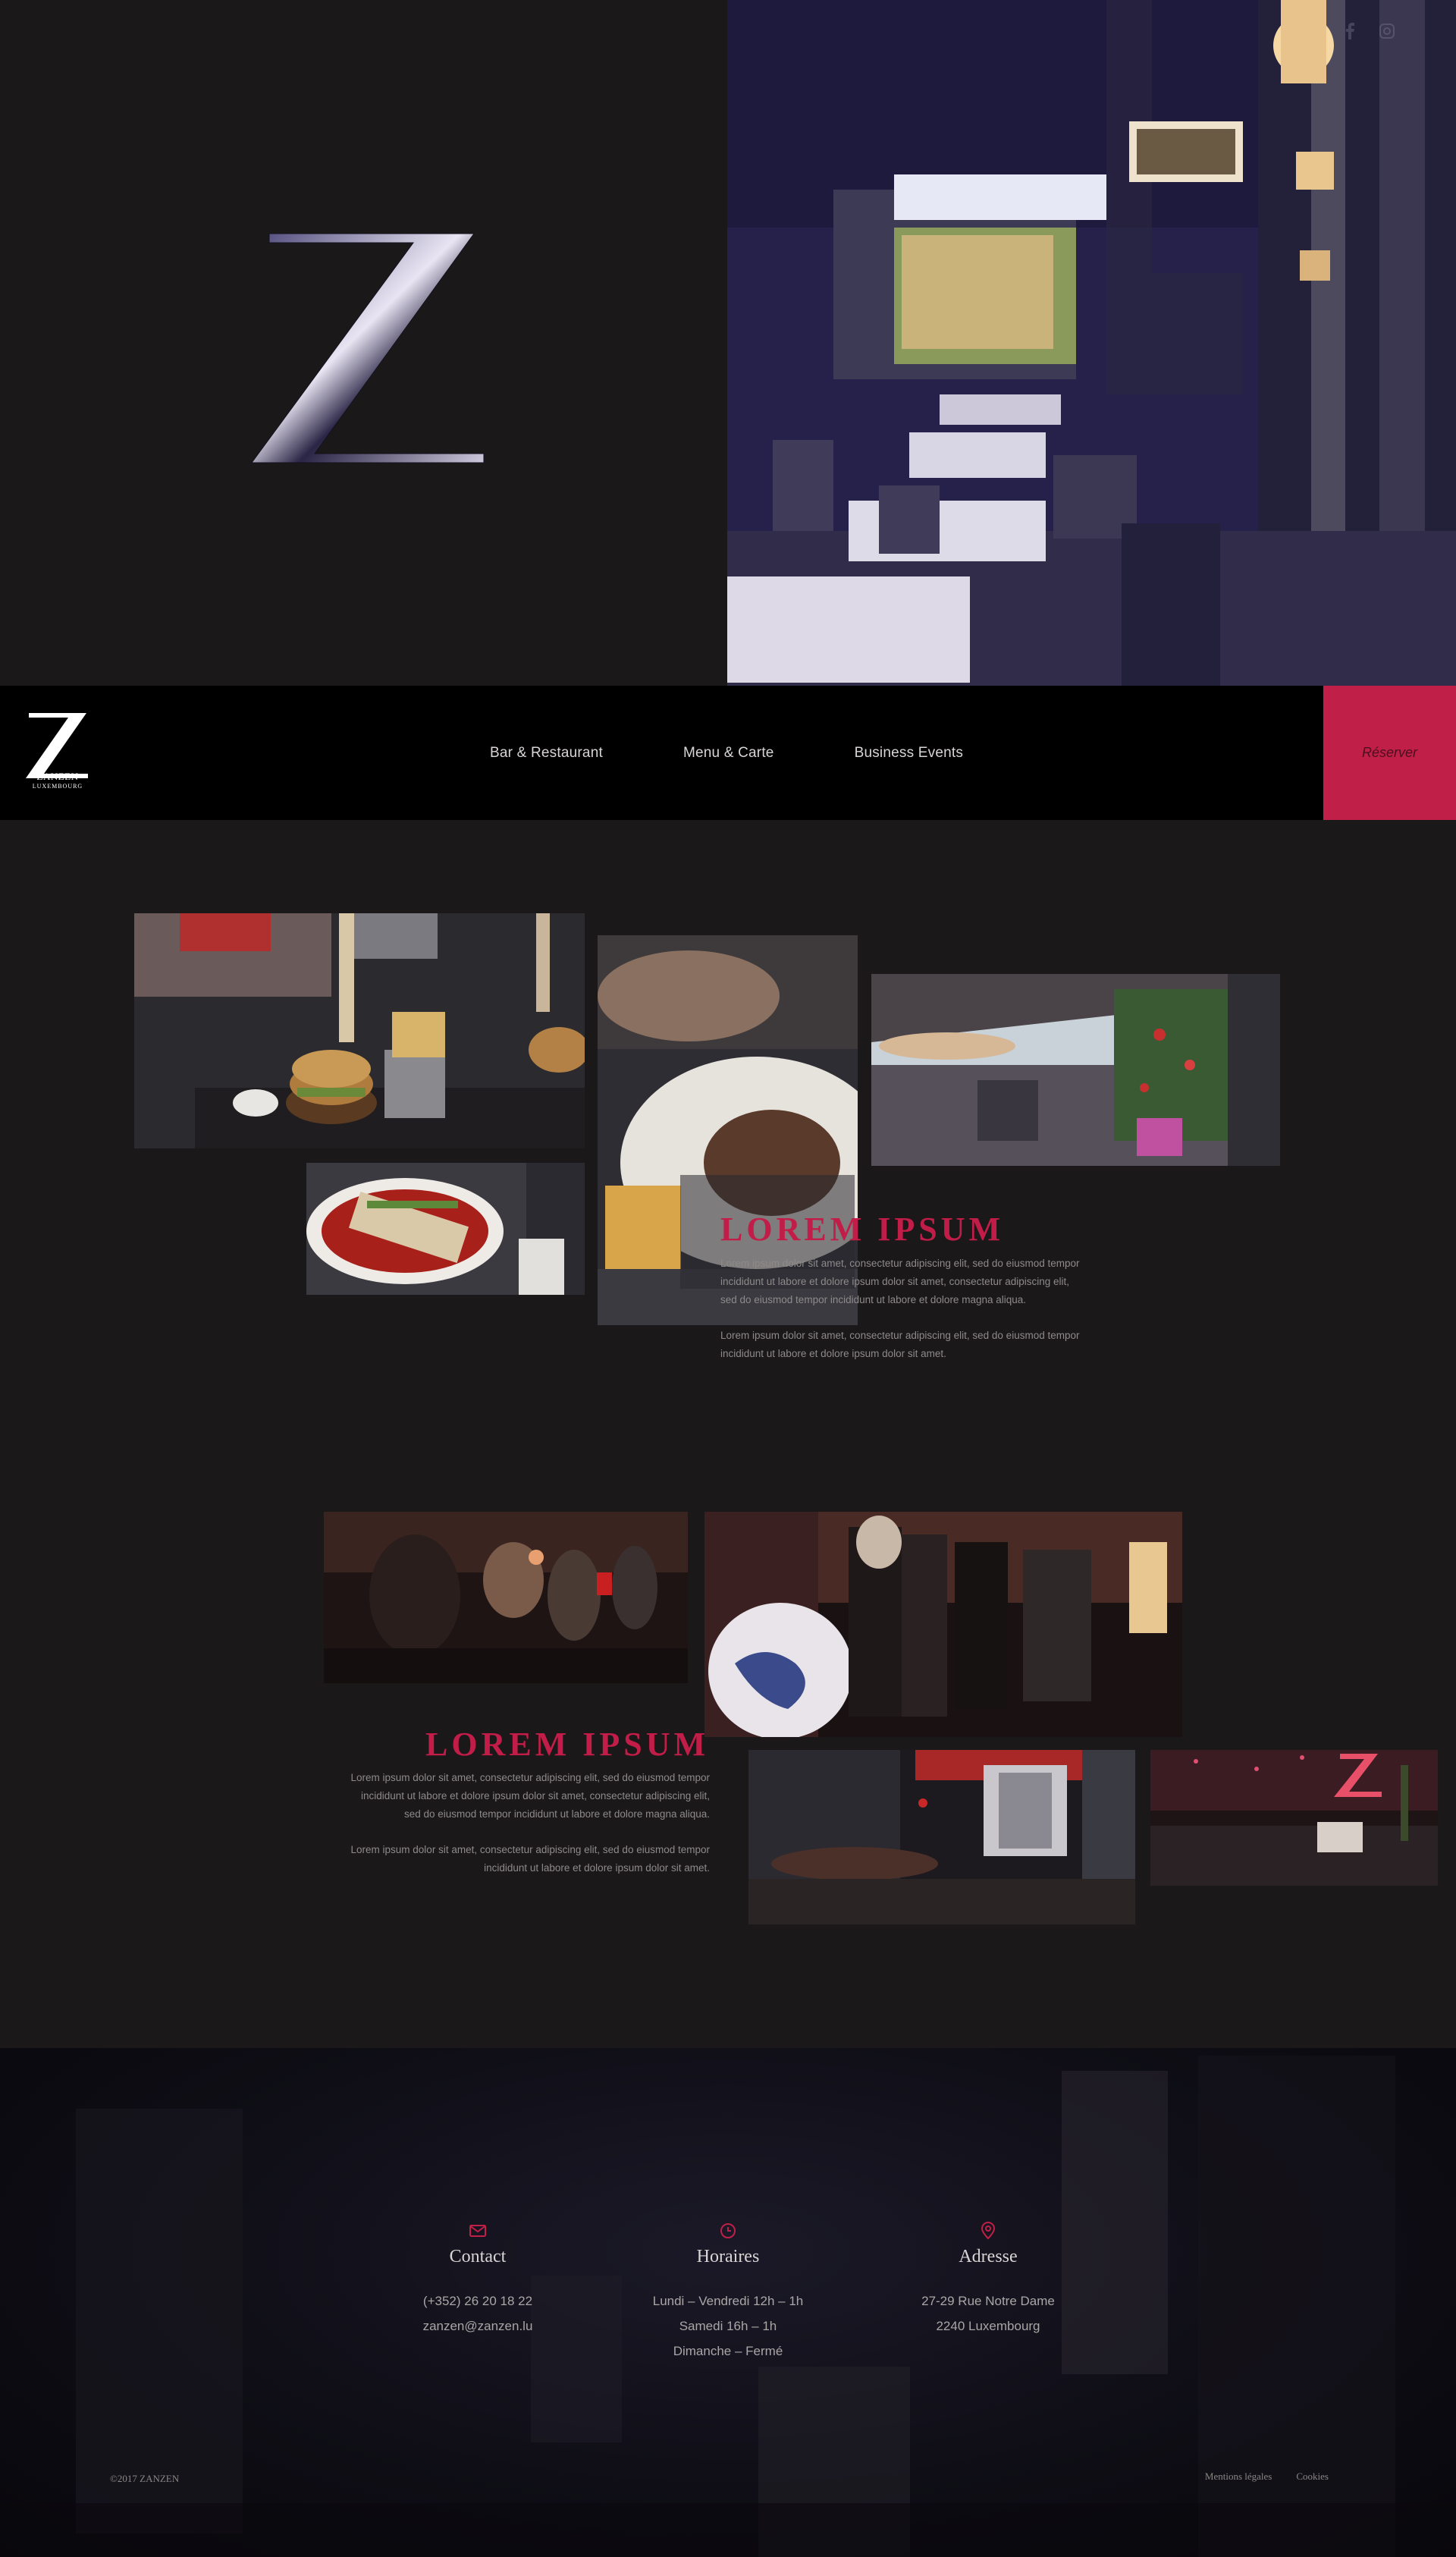 The image size is (1456, 2557). What do you see at coordinates (1389, 753) in the screenshot?
I see `reserve-button: Réserver` at bounding box center [1389, 753].